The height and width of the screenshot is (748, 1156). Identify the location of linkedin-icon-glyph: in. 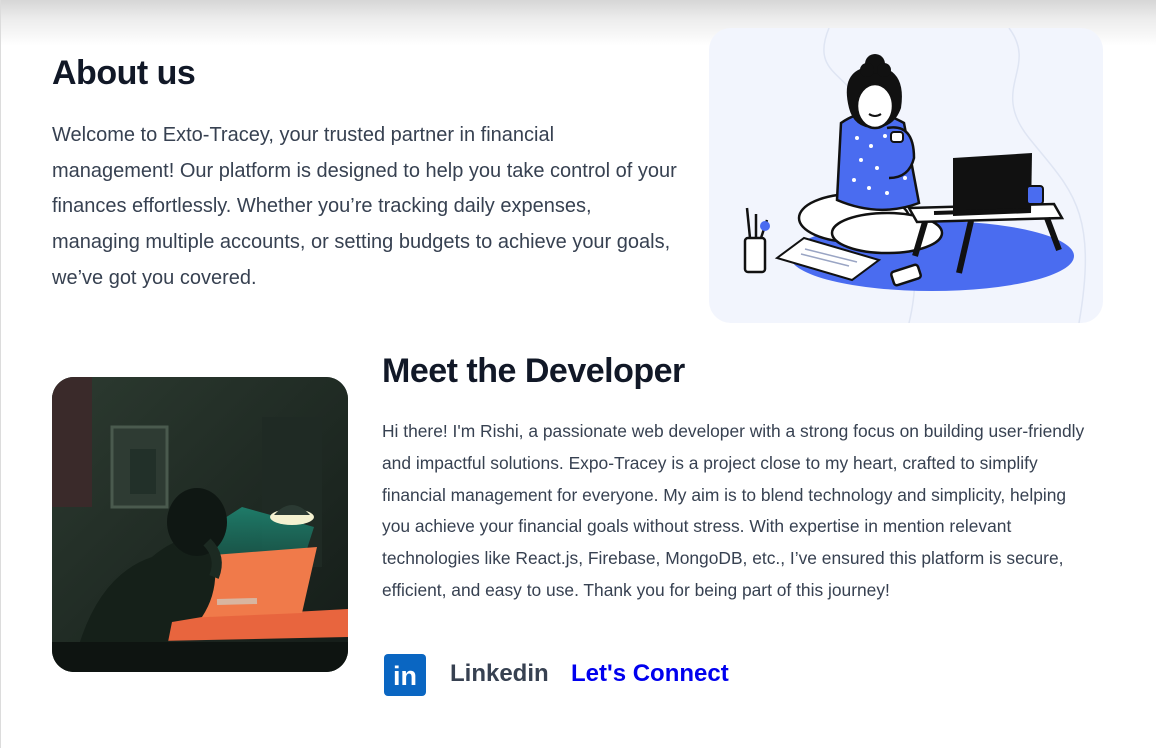
(405, 676).